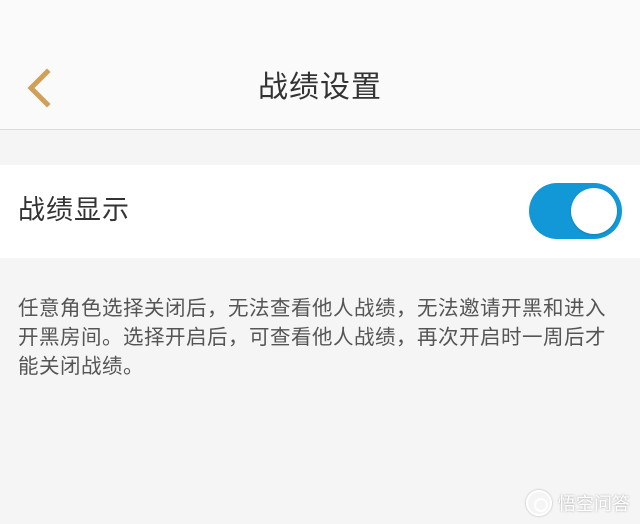 The height and width of the screenshot is (524, 640). Describe the element at coordinates (594, 211) in the screenshot. I see `toggle-knob` at that location.